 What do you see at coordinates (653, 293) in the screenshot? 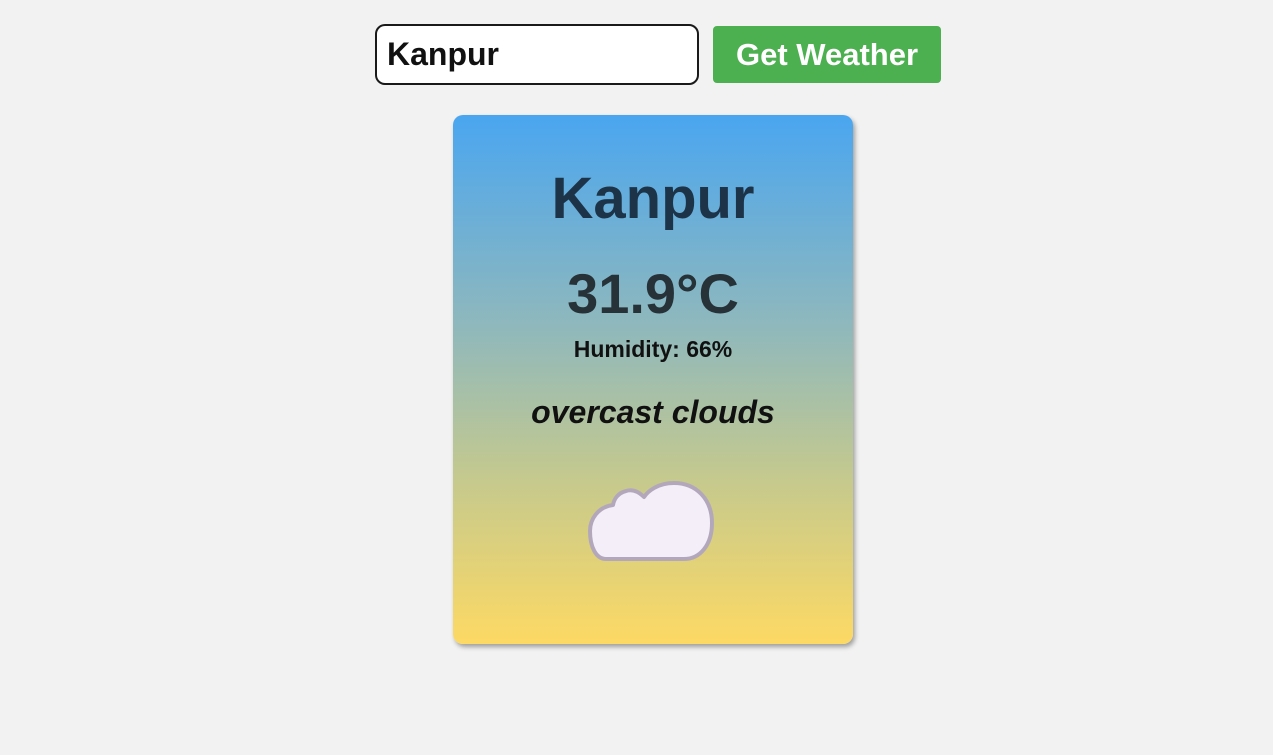
I see `temperature-value: 31.9°C` at bounding box center [653, 293].